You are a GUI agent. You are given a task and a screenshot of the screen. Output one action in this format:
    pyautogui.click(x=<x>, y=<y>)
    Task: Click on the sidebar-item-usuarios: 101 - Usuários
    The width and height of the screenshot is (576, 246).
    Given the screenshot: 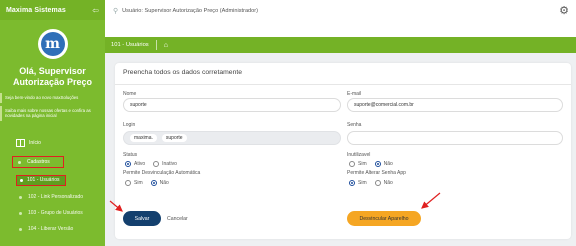 What is the action you would take?
    pyautogui.click(x=41, y=180)
    